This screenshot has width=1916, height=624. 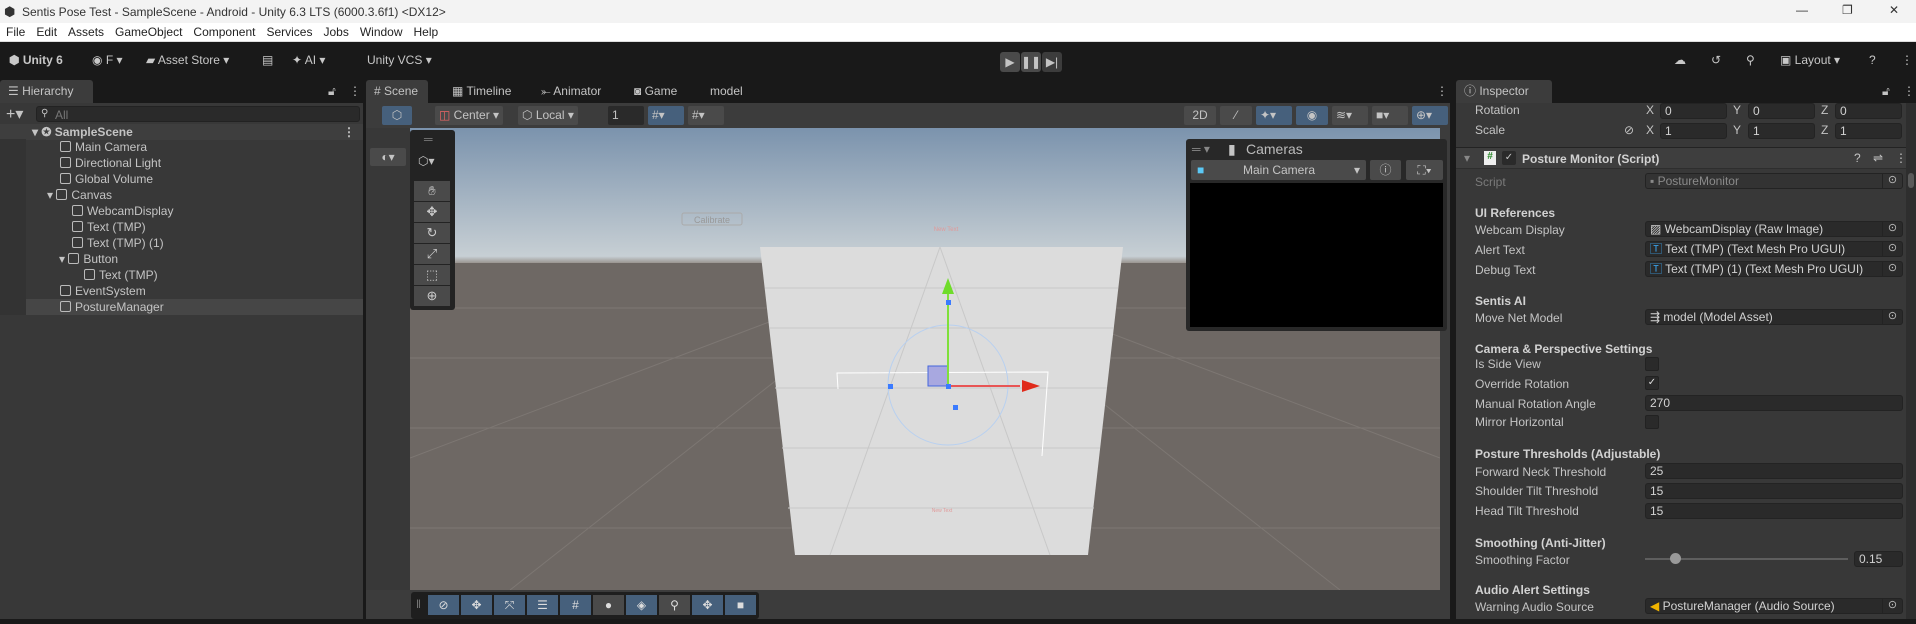 I want to click on alert-text-field: 🅃 Text (TMP) (Text Mesh Pro UGUI) ⊙, so click(x=1774, y=249).